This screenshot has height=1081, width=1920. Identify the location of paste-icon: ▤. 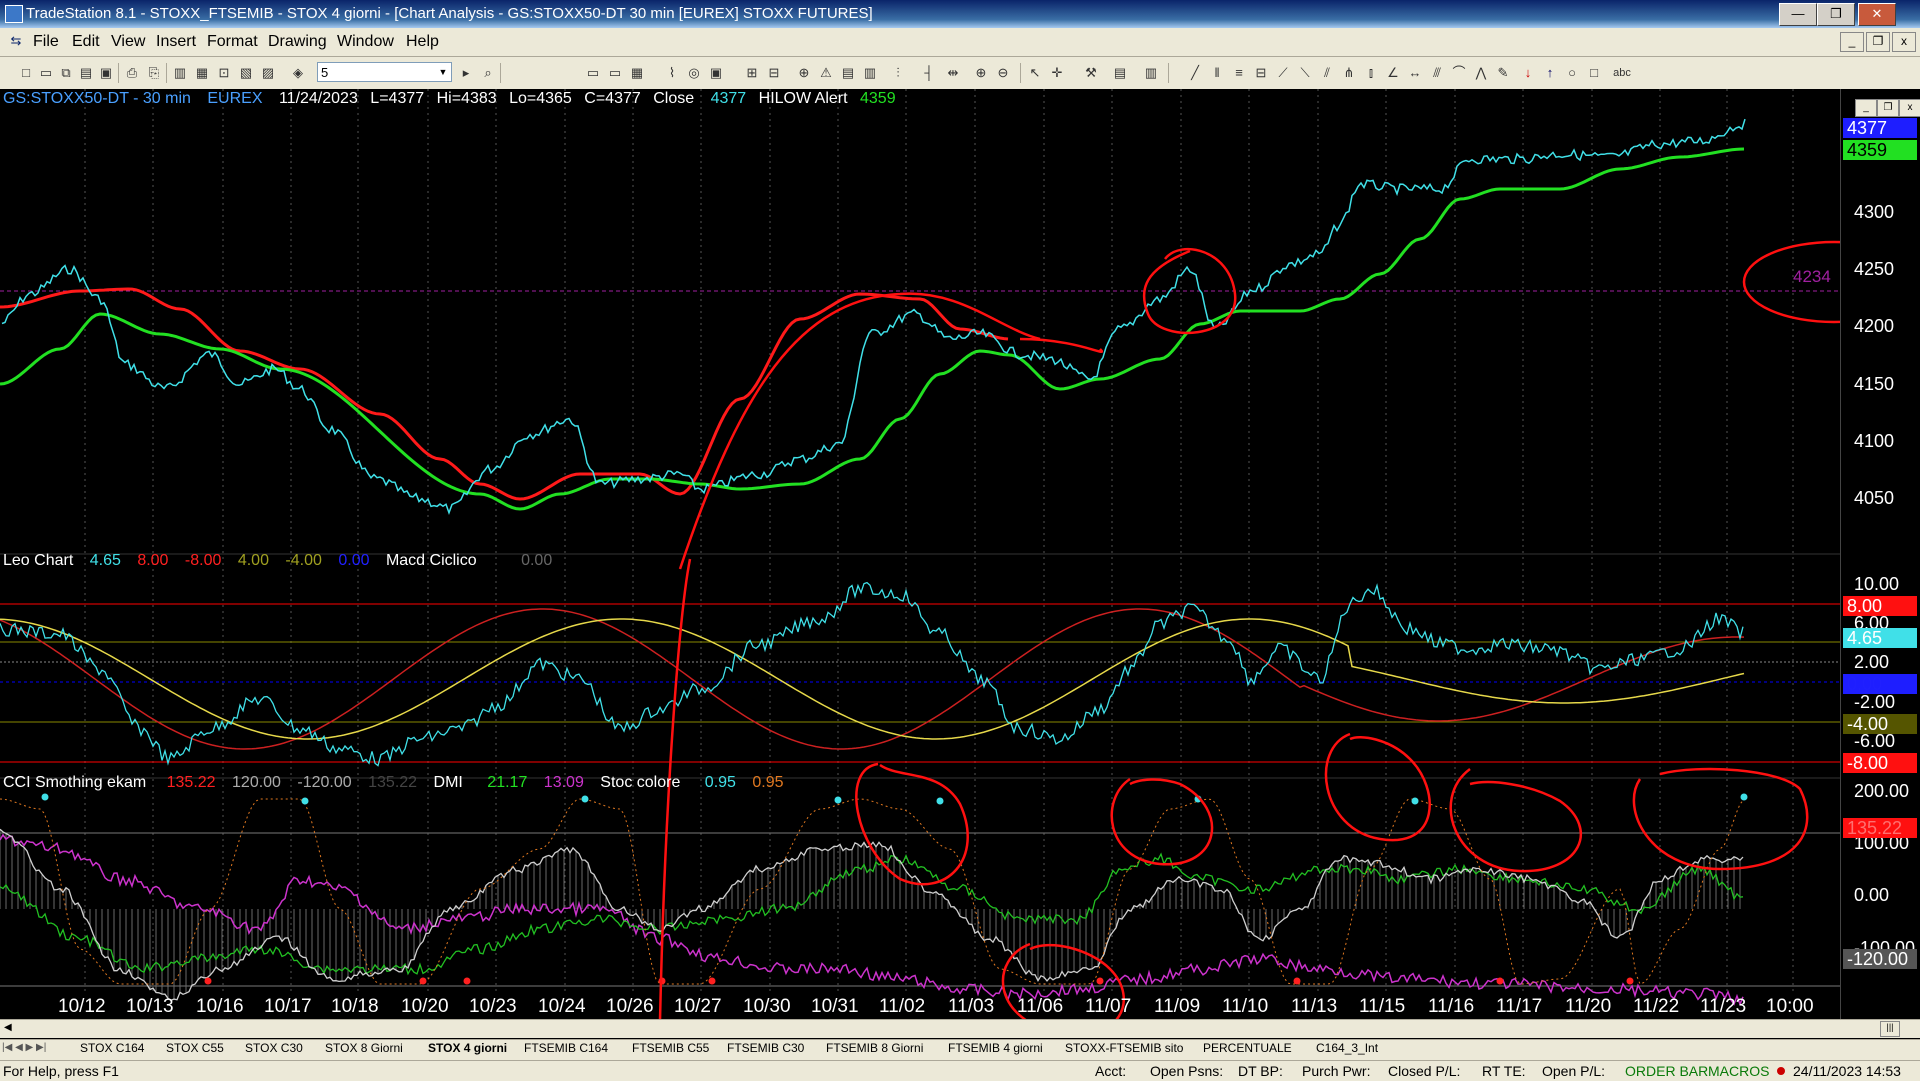
(86, 73).